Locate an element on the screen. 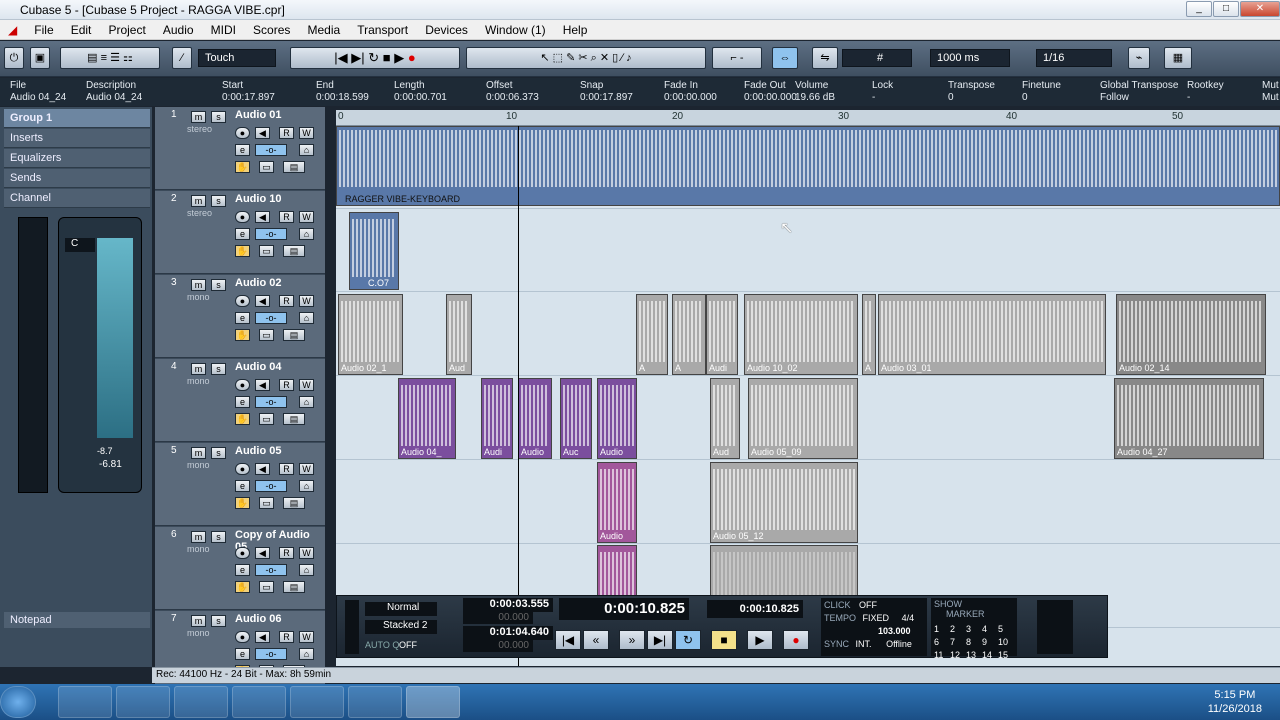  left-locator: 0:00:03.555 is located at coordinates (508, 605).